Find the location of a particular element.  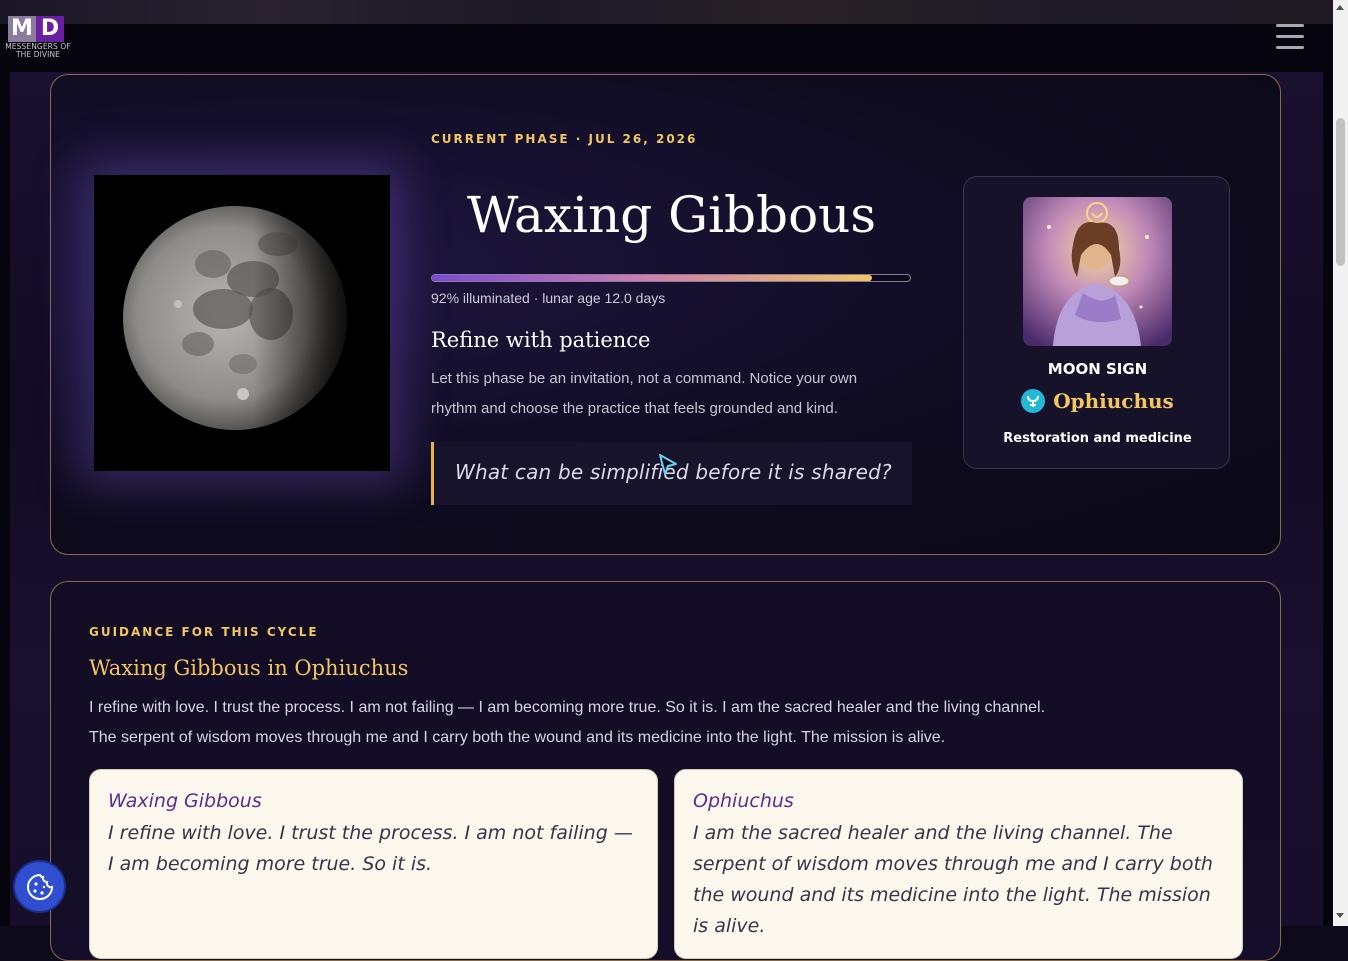

scroll-up-arrow-icon is located at coordinates (1340, 7).